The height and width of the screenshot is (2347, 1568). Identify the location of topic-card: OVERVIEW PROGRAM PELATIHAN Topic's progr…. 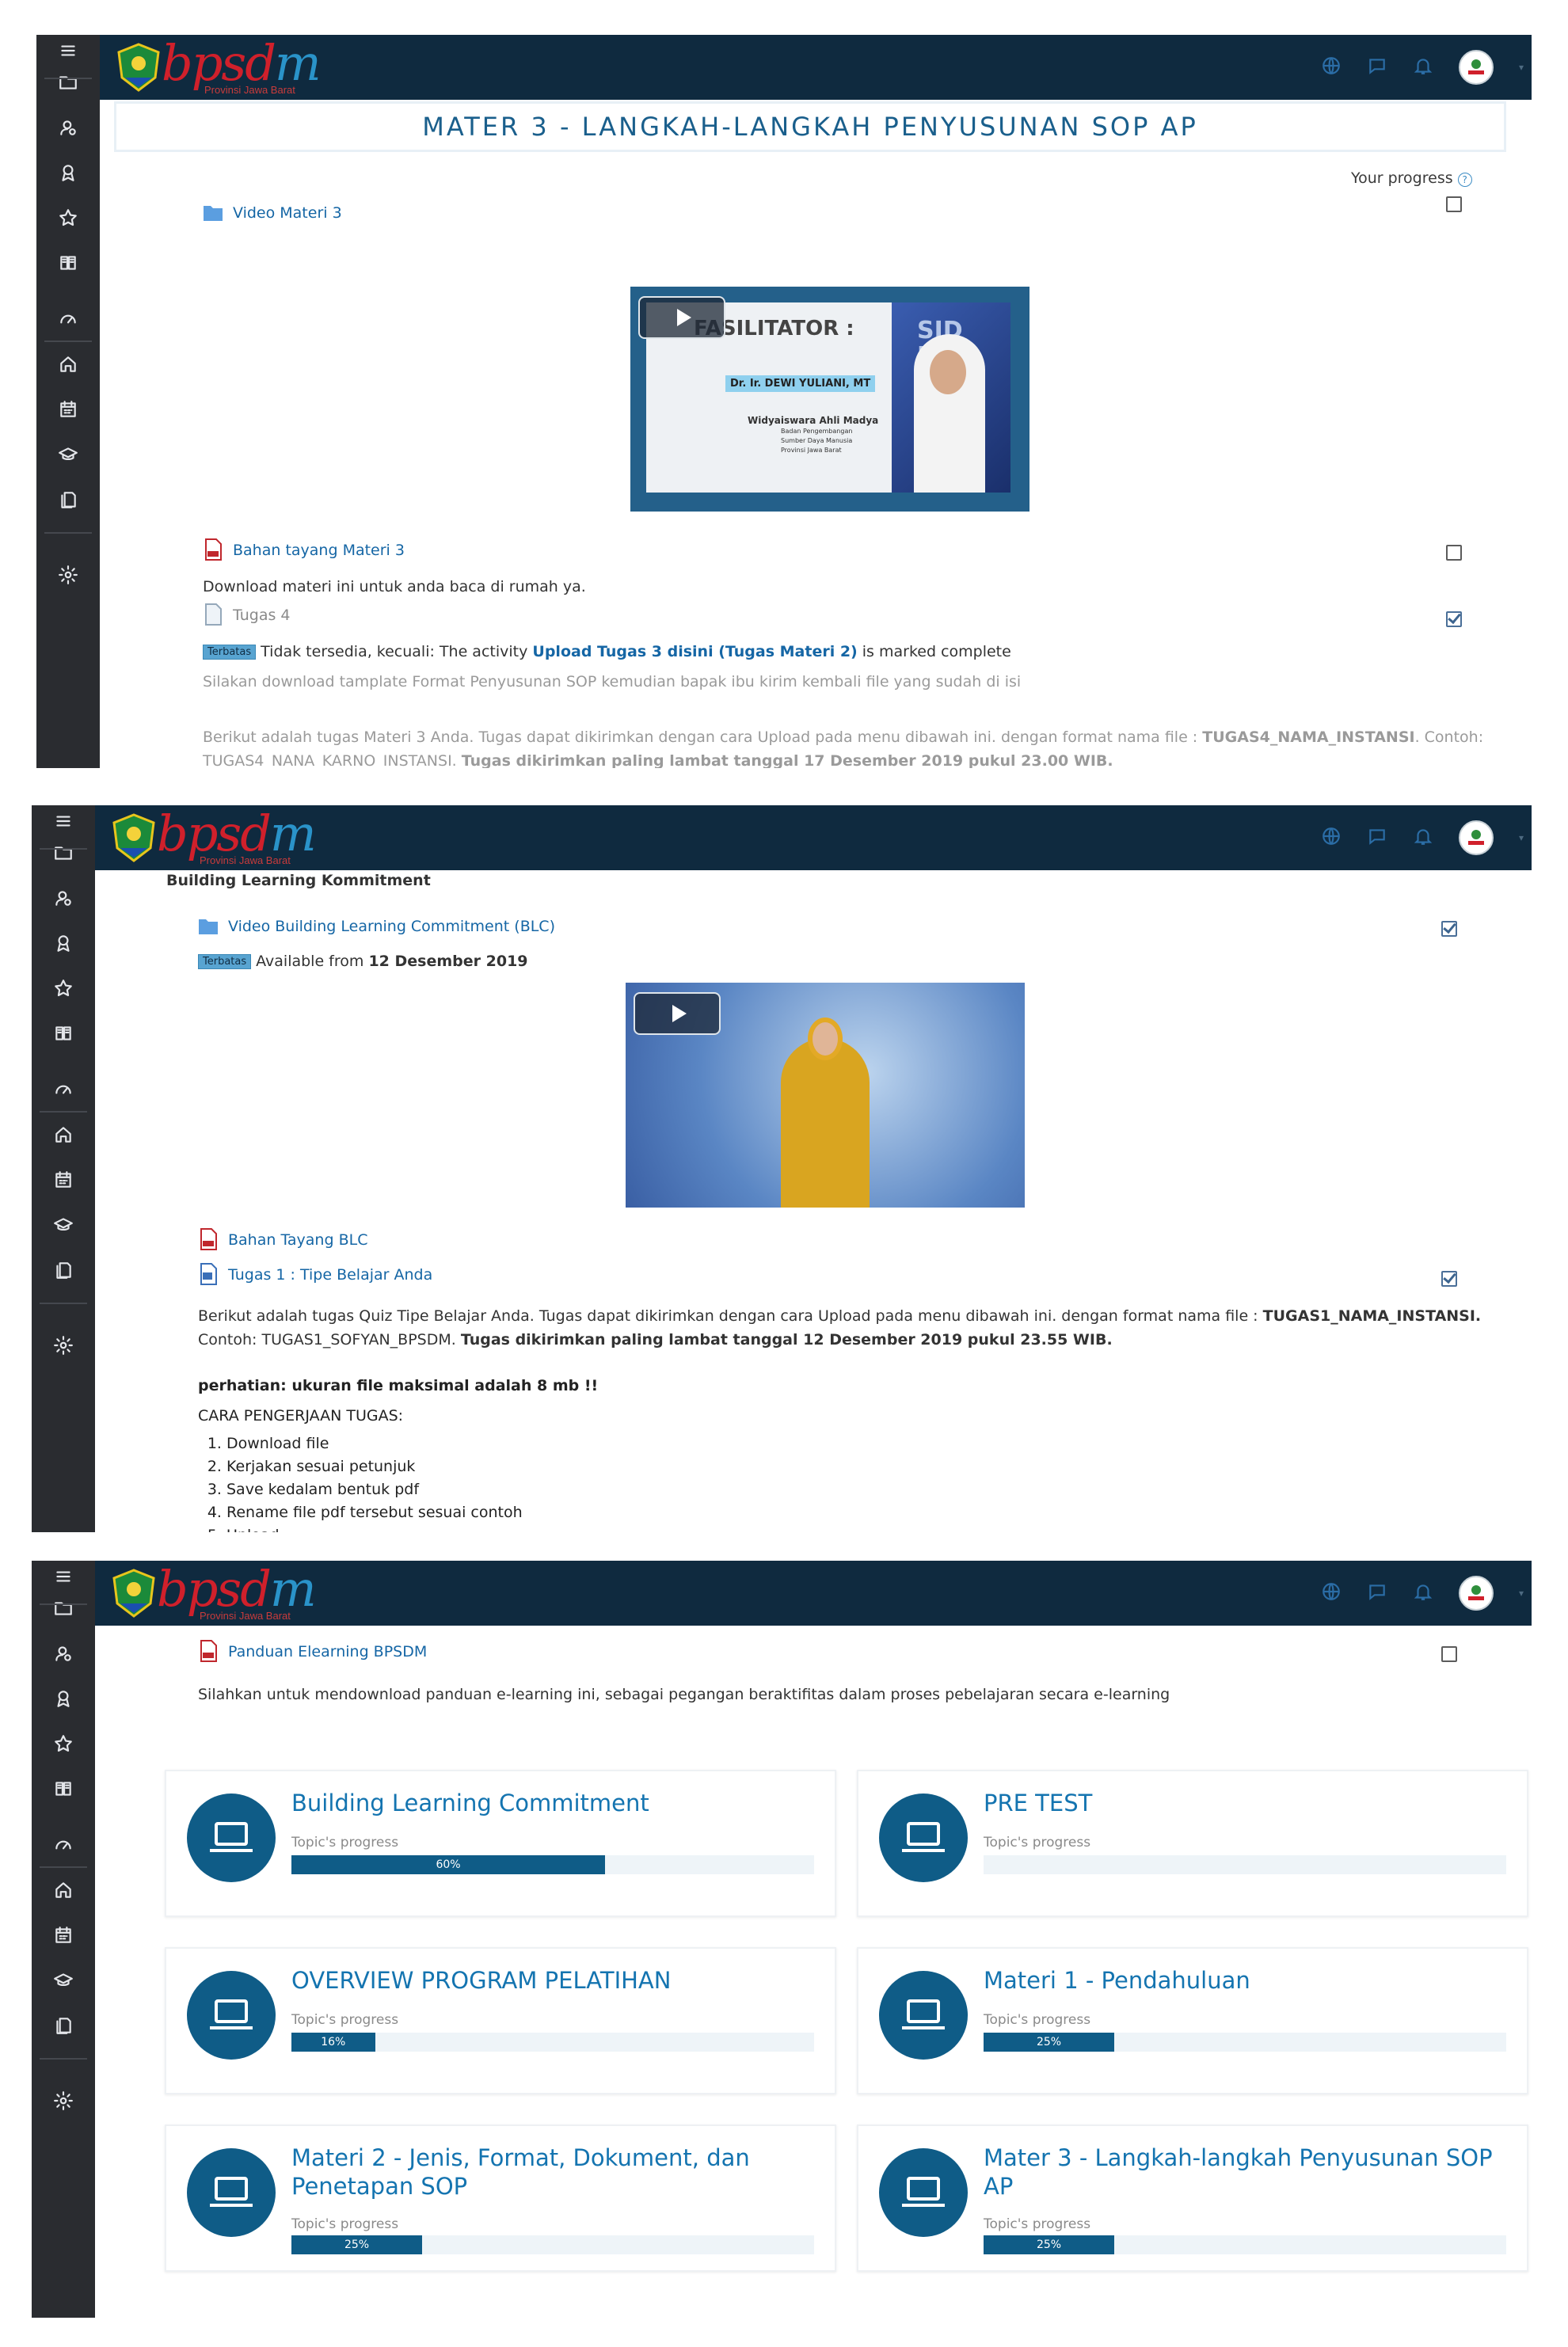
(500, 2020).